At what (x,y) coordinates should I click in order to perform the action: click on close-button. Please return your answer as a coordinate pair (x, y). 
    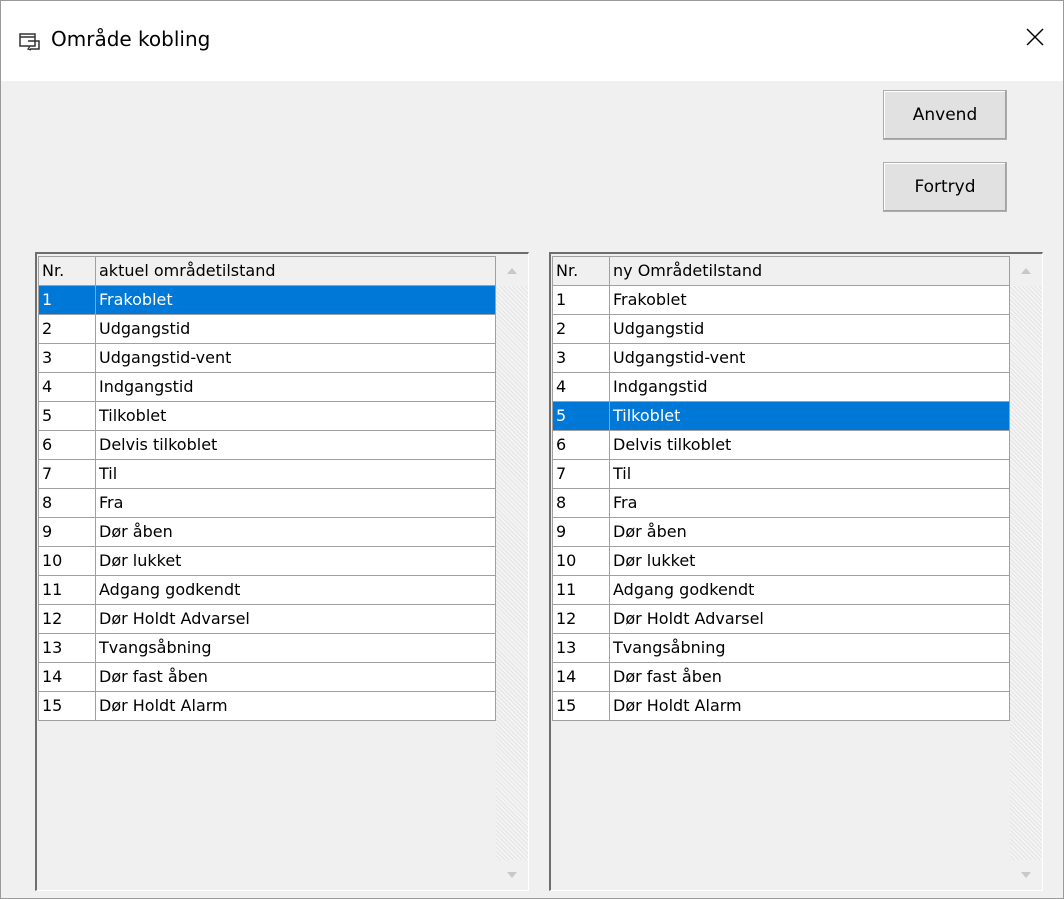
    Looking at the image, I should click on (1035, 39).